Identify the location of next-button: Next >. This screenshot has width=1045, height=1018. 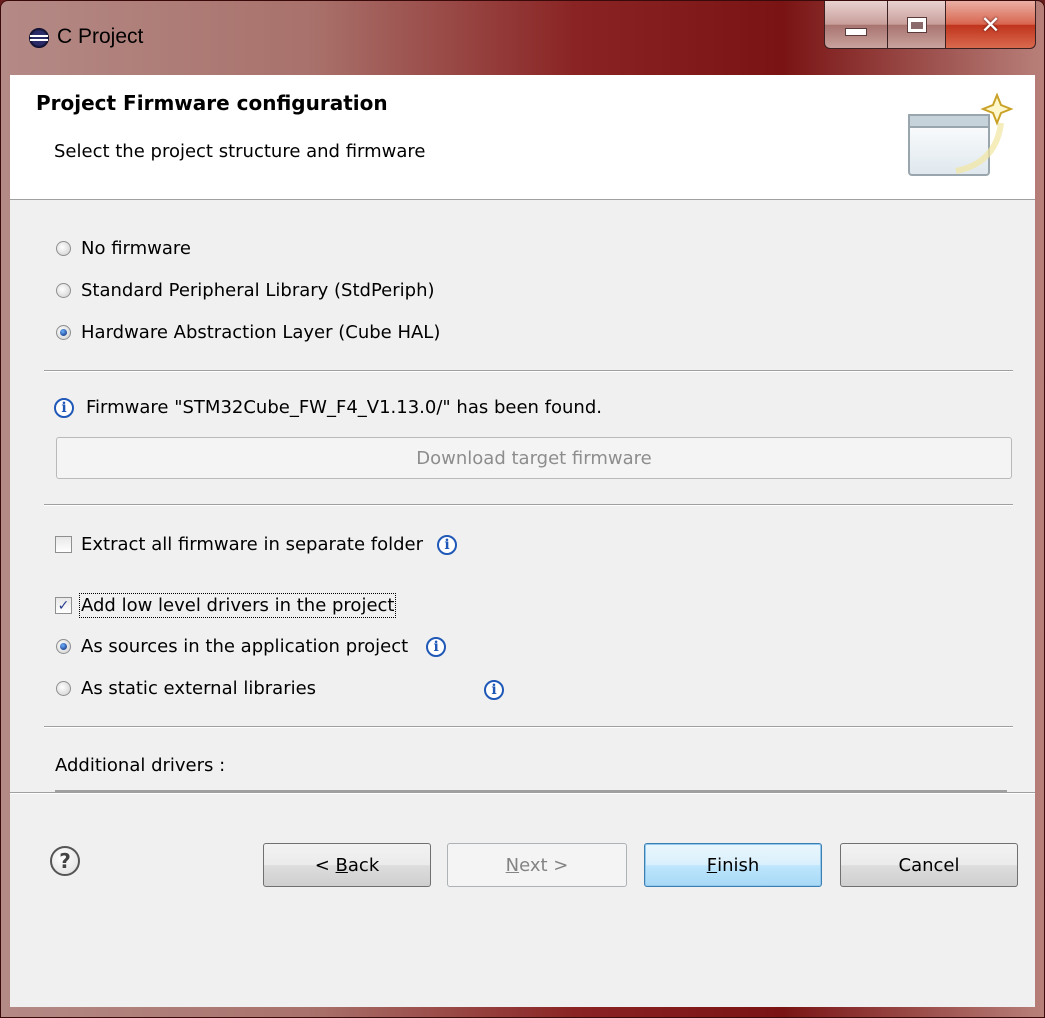
(537, 865).